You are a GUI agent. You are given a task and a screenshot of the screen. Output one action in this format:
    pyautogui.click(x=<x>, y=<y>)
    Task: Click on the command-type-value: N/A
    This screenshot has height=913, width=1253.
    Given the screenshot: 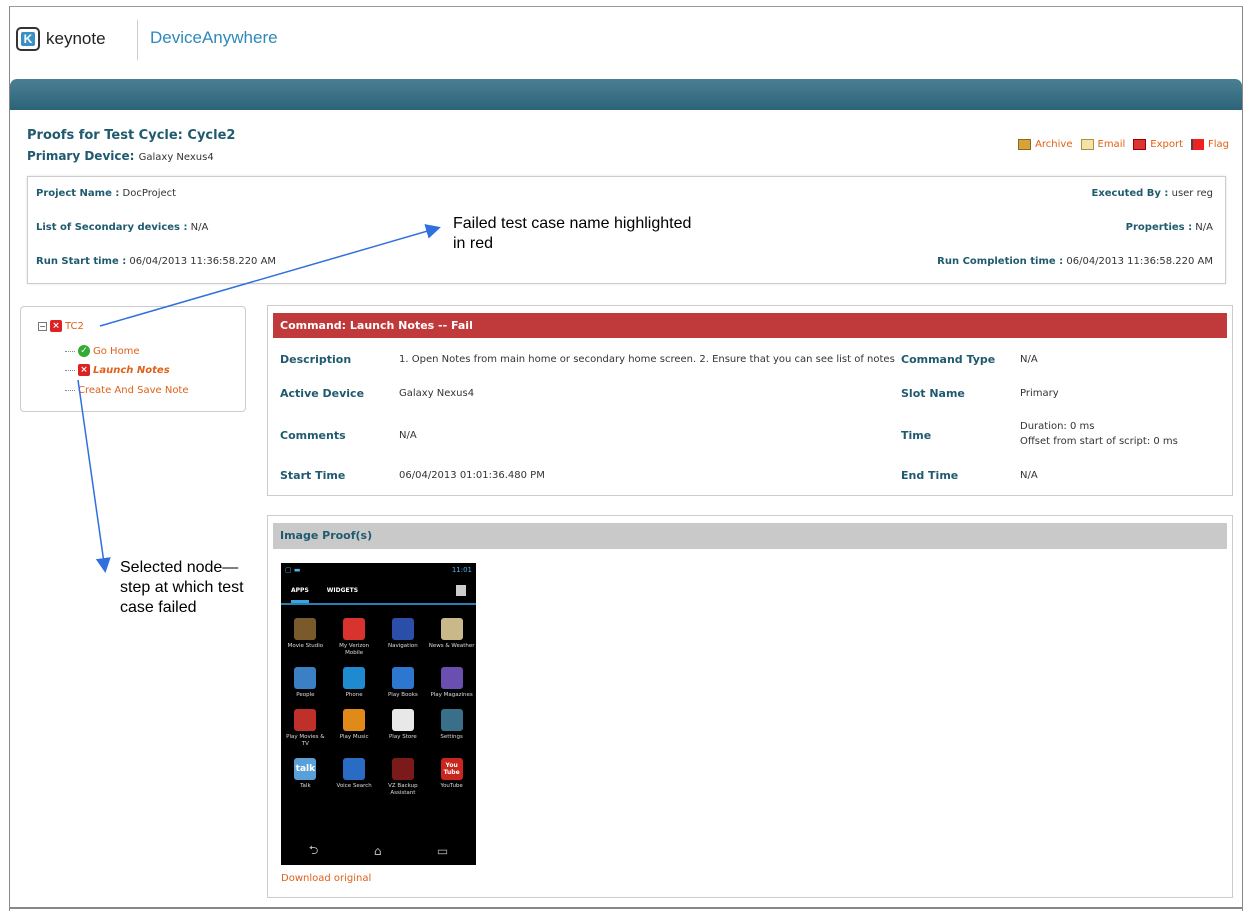 What is the action you would take?
    pyautogui.click(x=1029, y=359)
    